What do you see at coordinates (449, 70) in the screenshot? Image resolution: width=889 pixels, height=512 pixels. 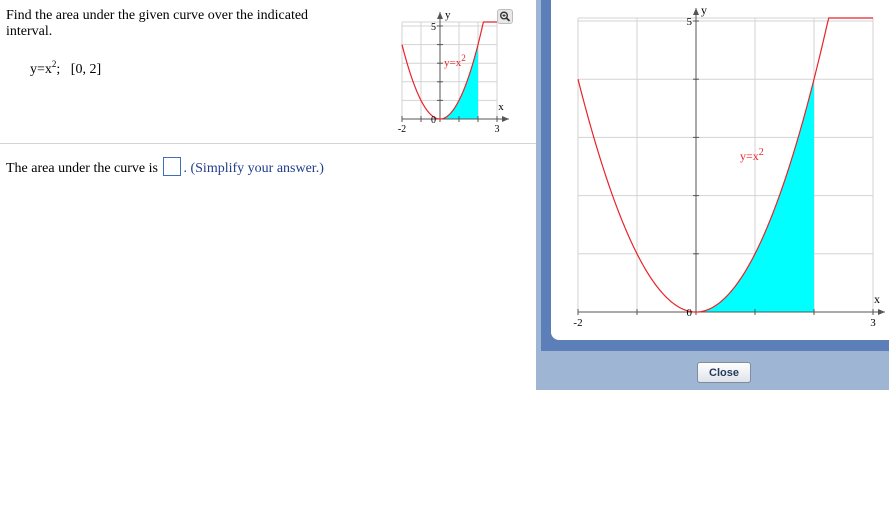 I see `curve` at bounding box center [449, 70].